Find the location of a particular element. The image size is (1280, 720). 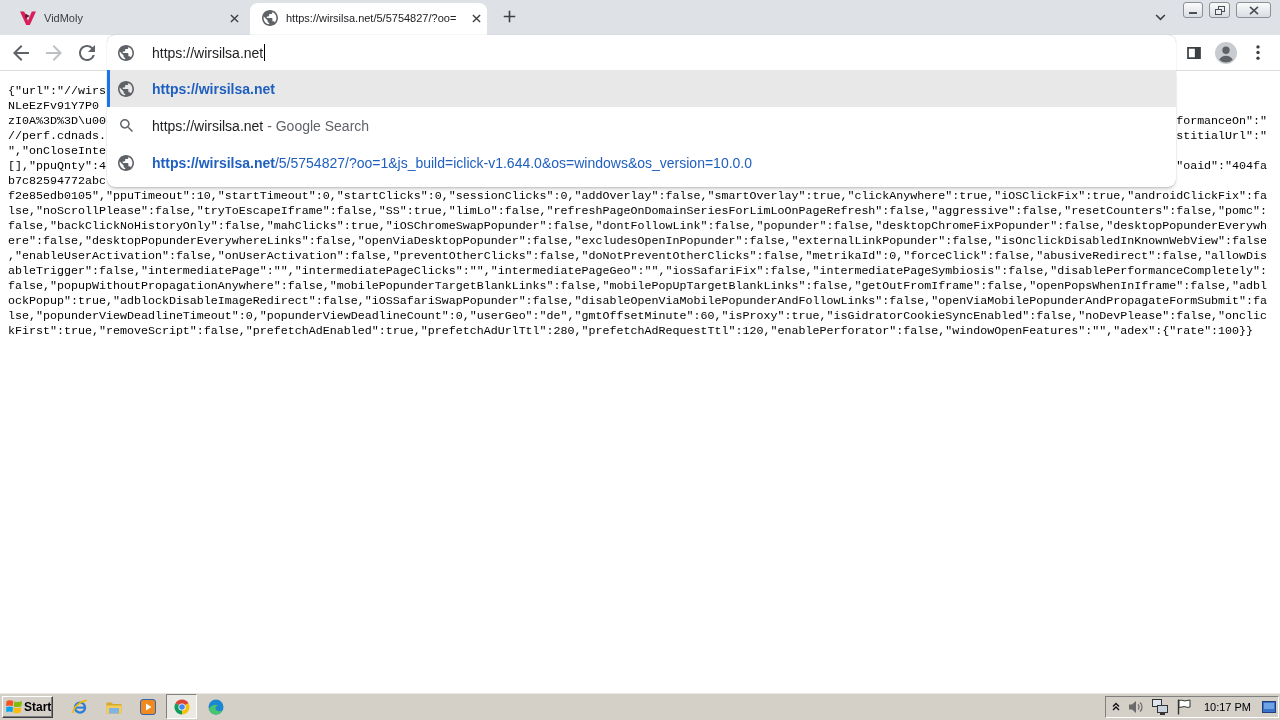

back-arrow-icon is located at coordinates (21, 52).